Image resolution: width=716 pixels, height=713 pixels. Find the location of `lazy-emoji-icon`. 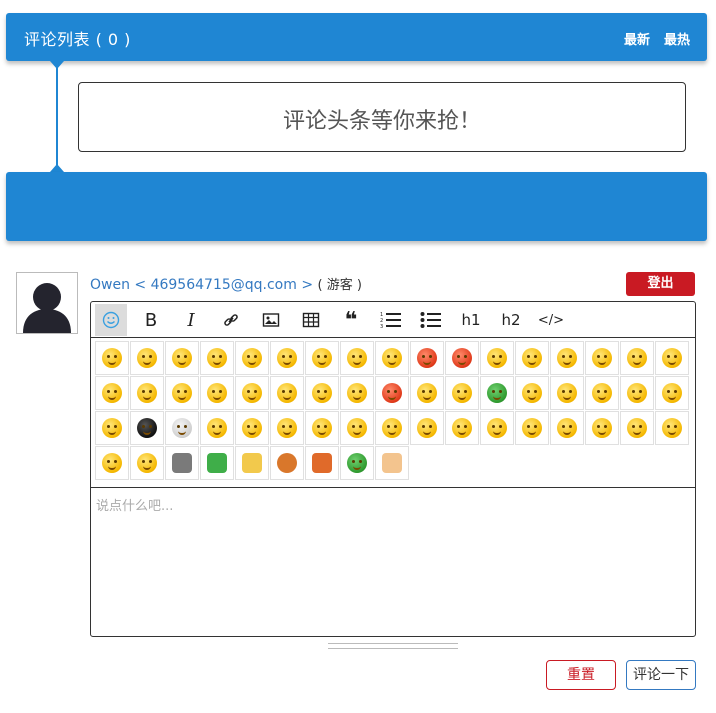

lazy-emoji-icon is located at coordinates (602, 428).